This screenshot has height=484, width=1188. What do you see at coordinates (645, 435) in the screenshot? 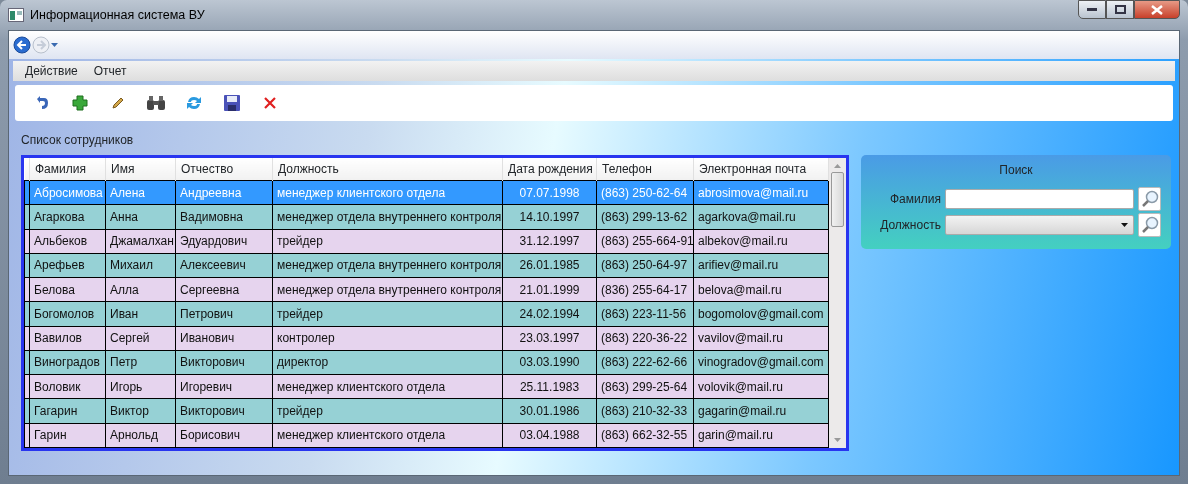
I see `table-cell: (863) 662-32-55` at bounding box center [645, 435].